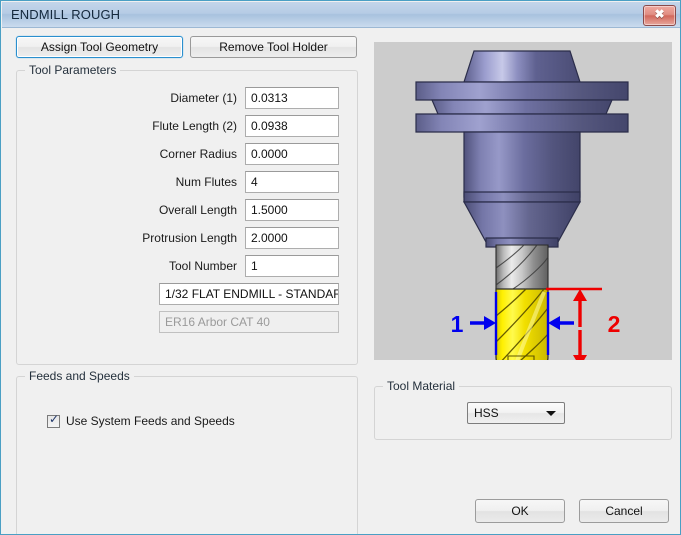 This screenshot has height=535, width=681. I want to click on close-icon: ✖, so click(659, 14).